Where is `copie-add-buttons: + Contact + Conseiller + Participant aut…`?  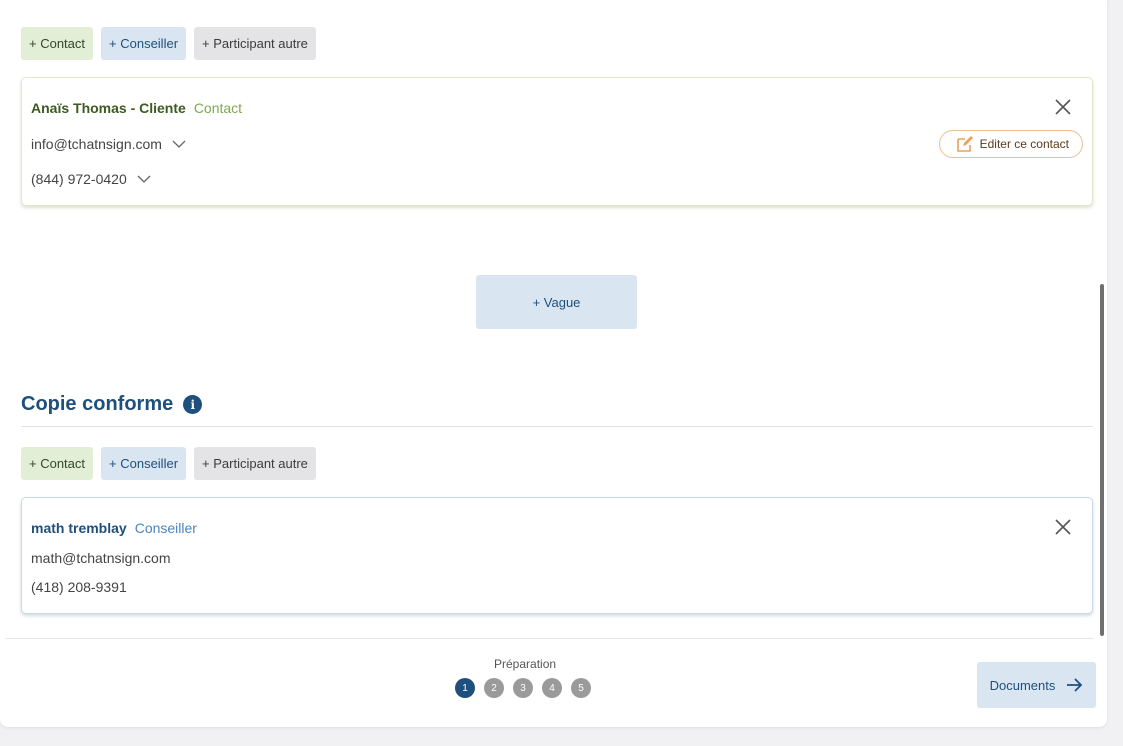 copie-add-buttons: + Contact + Conseiller + Participant aut… is located at coordinates (168, 463).